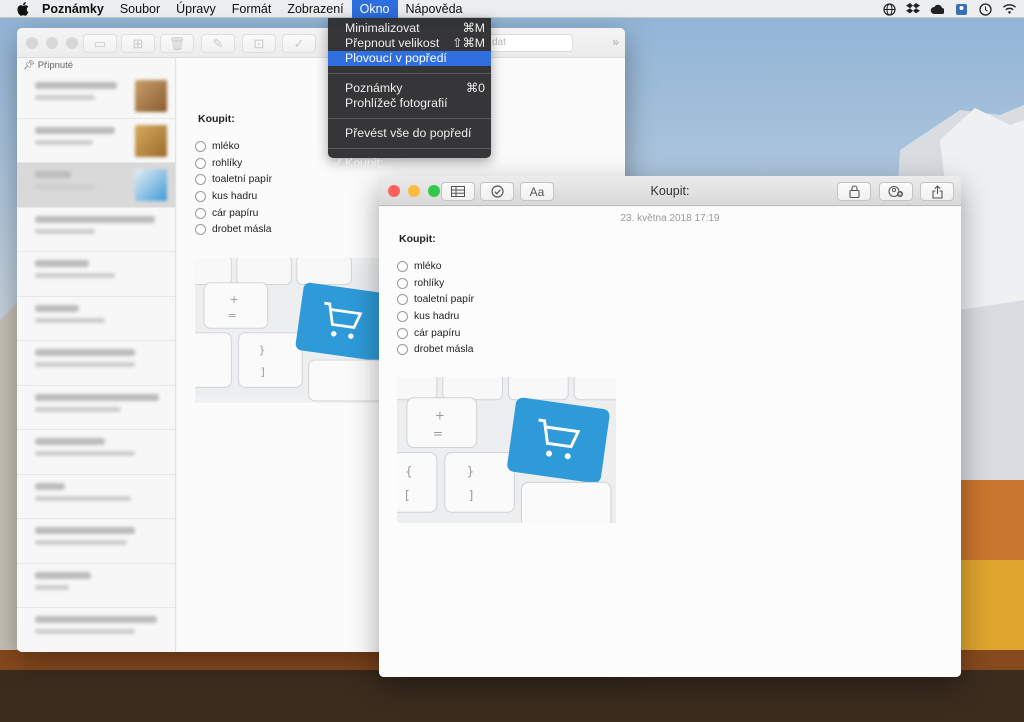  What do you see at coordinates (458, 191) in the screenshot?
I see `table-button` at bounding box center [458, 191].